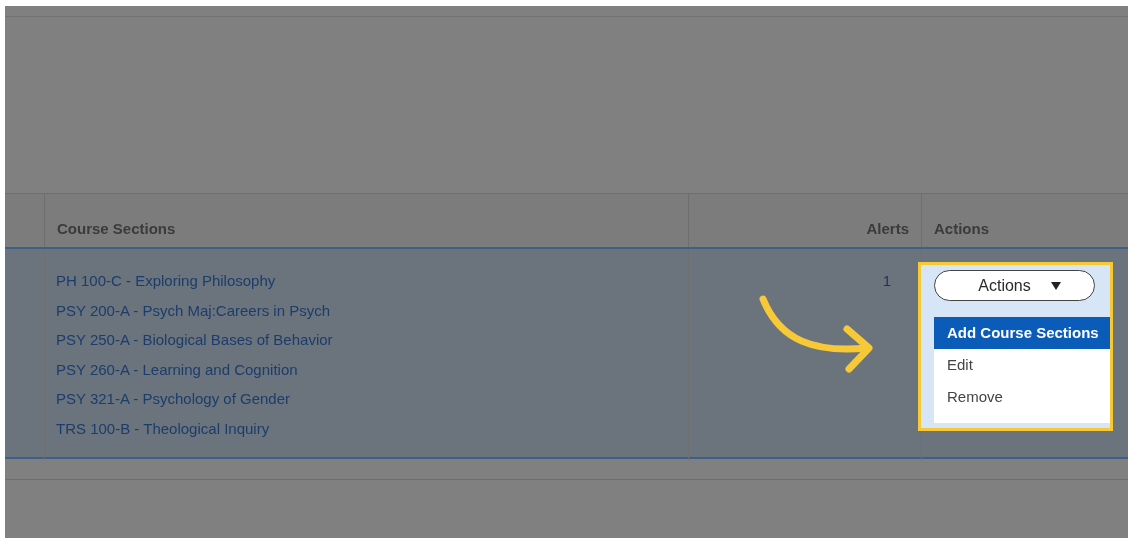 The image size is (1128, 538). What do you see at coordinates (886, 280) in the screenshot?
I see `alert-count: 1` at bounding box center [886, 280].